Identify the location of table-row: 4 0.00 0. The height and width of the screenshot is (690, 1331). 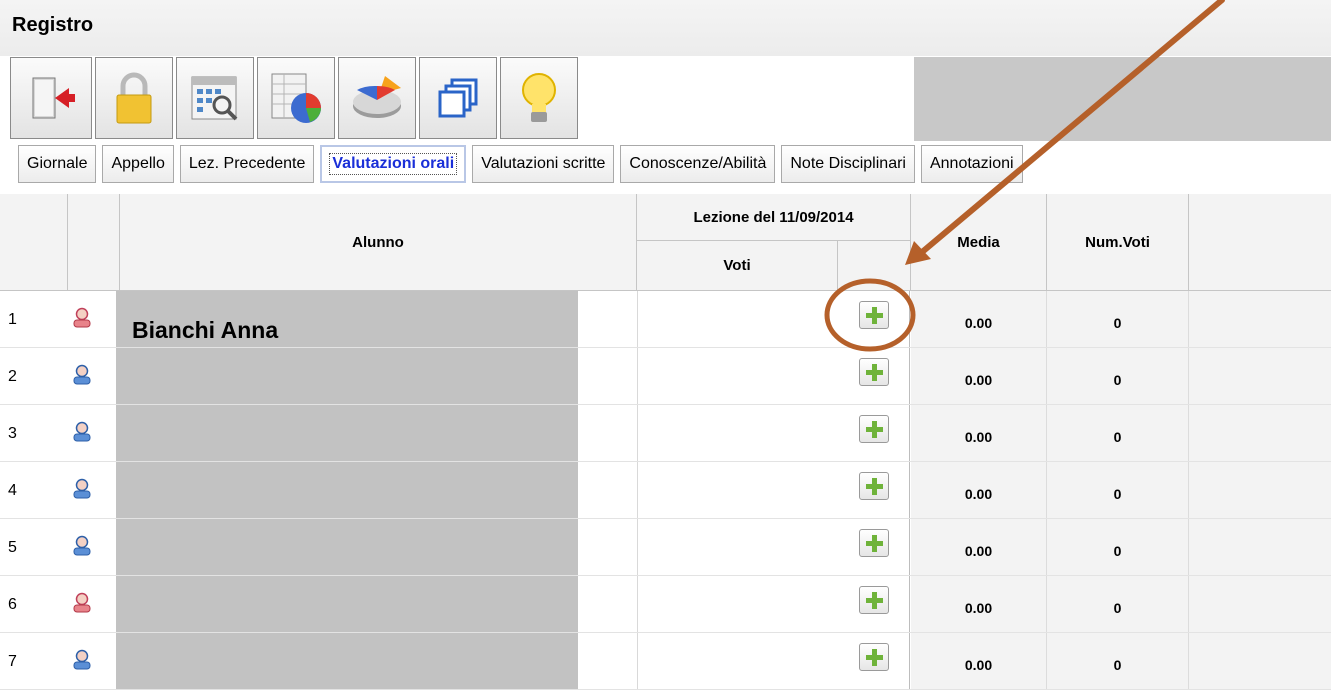
(665, 490).